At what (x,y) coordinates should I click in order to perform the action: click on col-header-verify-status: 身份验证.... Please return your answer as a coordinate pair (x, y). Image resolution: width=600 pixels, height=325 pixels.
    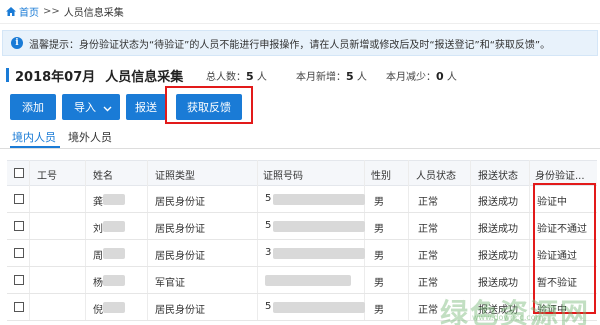
    Looking at the image, I should click on (560, 174).